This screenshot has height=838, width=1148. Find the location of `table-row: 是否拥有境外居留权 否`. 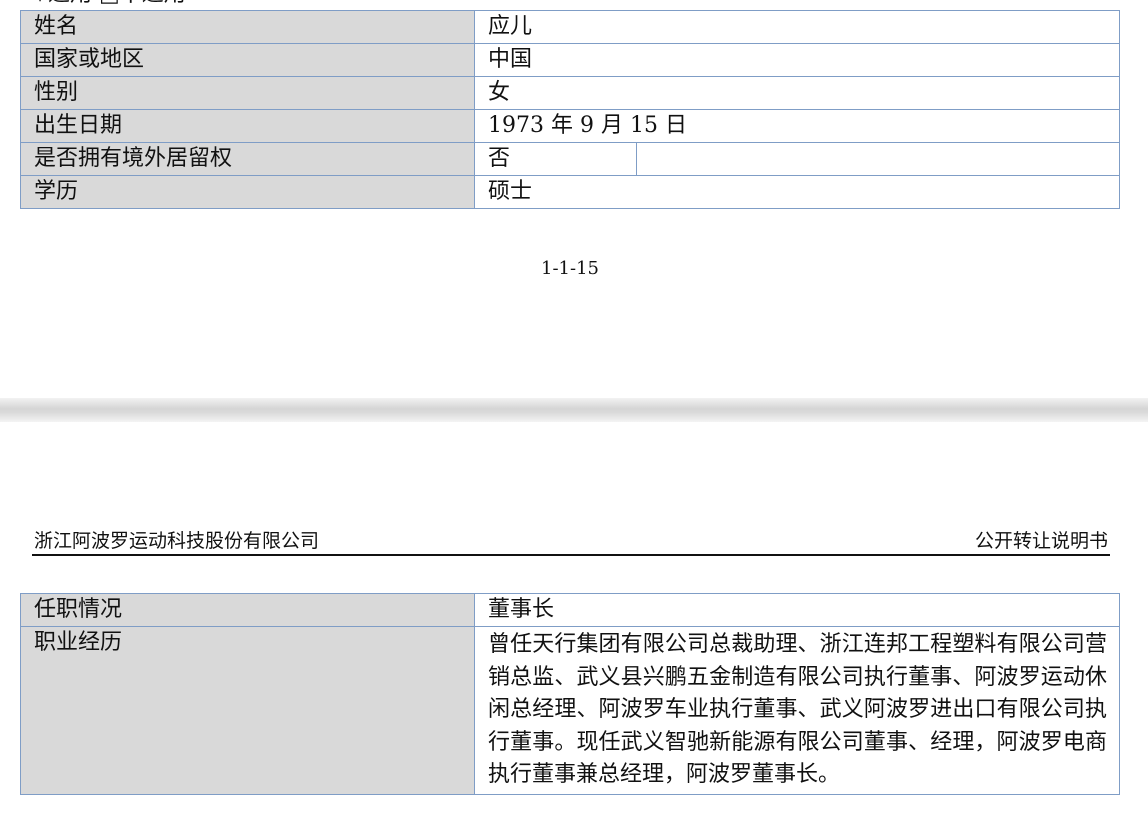

table-row: 是否拥有境外居留权 否 is located at coordinates (570, 159).